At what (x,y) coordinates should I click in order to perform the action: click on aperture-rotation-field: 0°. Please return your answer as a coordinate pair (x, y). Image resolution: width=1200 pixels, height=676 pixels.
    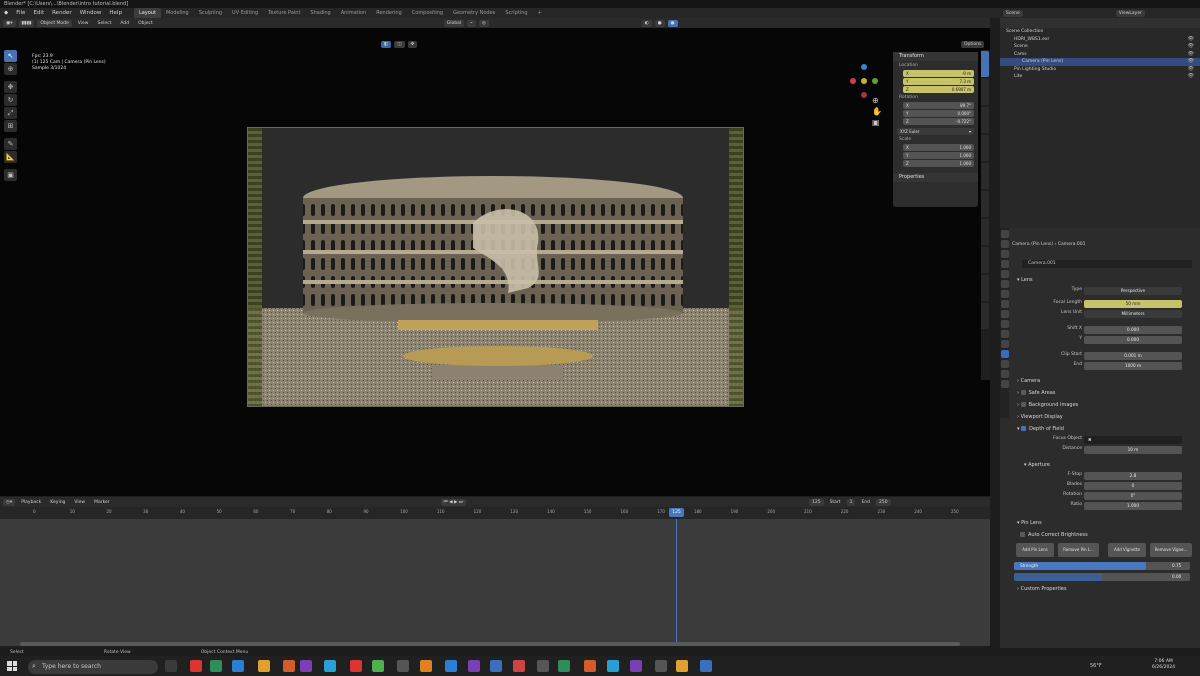
    Looking at the image, I should click on (1133, 496).